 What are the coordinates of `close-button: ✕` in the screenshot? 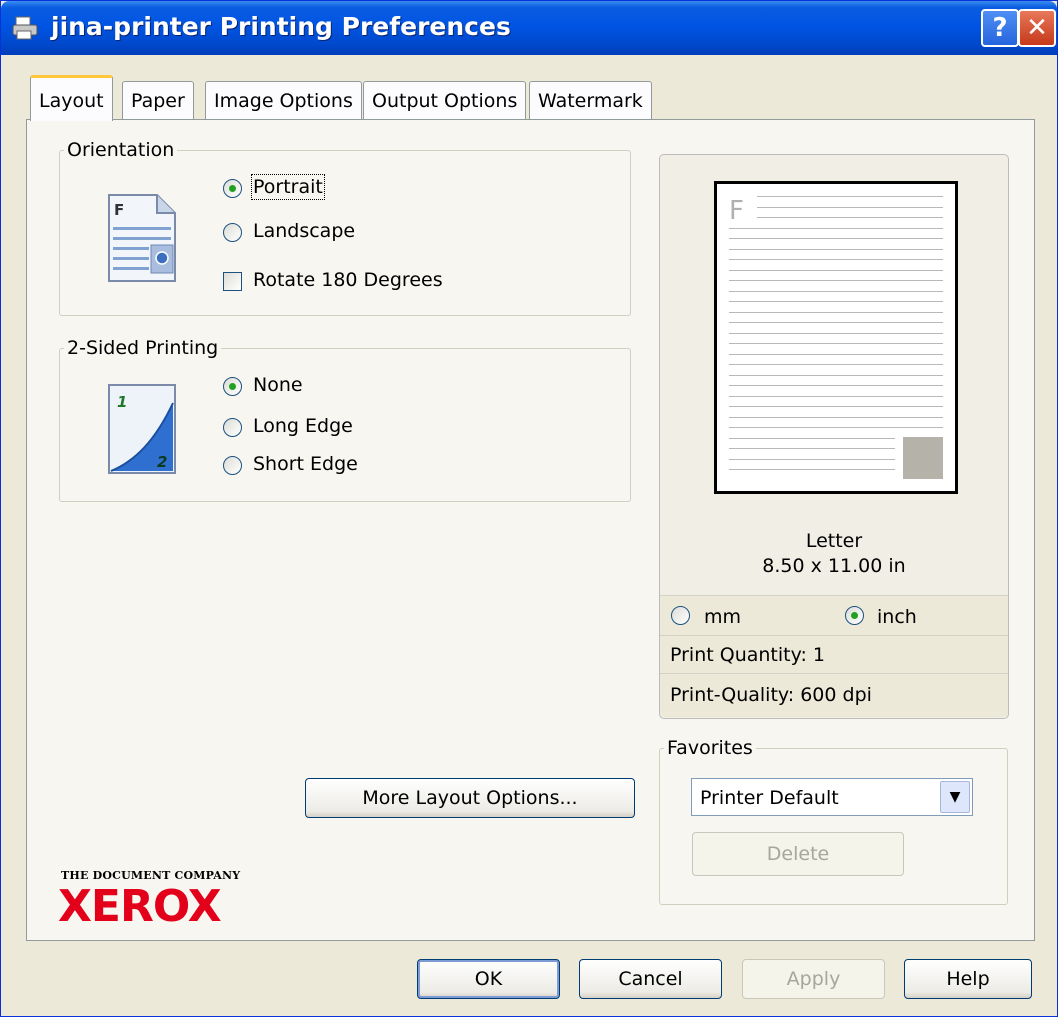 It's located at (1037, 28).